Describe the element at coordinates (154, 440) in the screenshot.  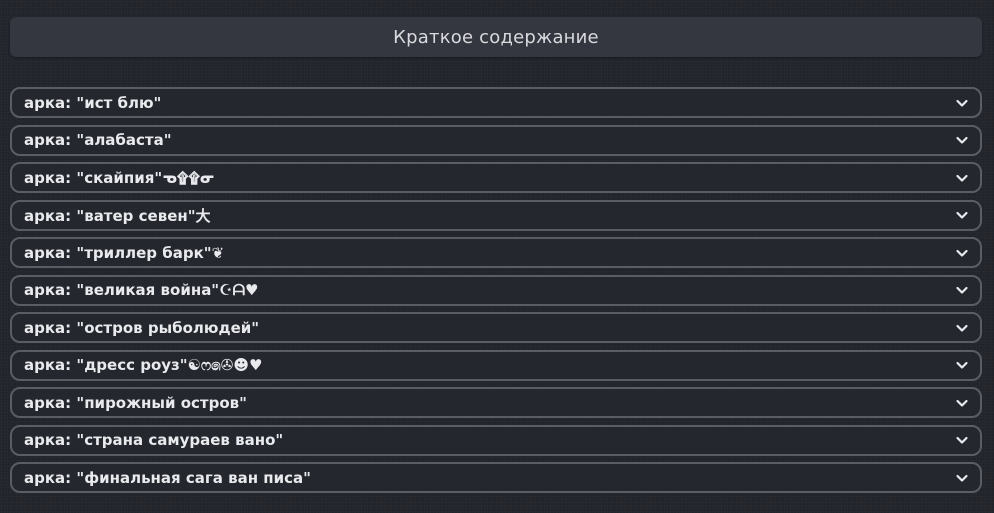
I see `arc-item-label: арка: "страна самураев вано"` at that location.